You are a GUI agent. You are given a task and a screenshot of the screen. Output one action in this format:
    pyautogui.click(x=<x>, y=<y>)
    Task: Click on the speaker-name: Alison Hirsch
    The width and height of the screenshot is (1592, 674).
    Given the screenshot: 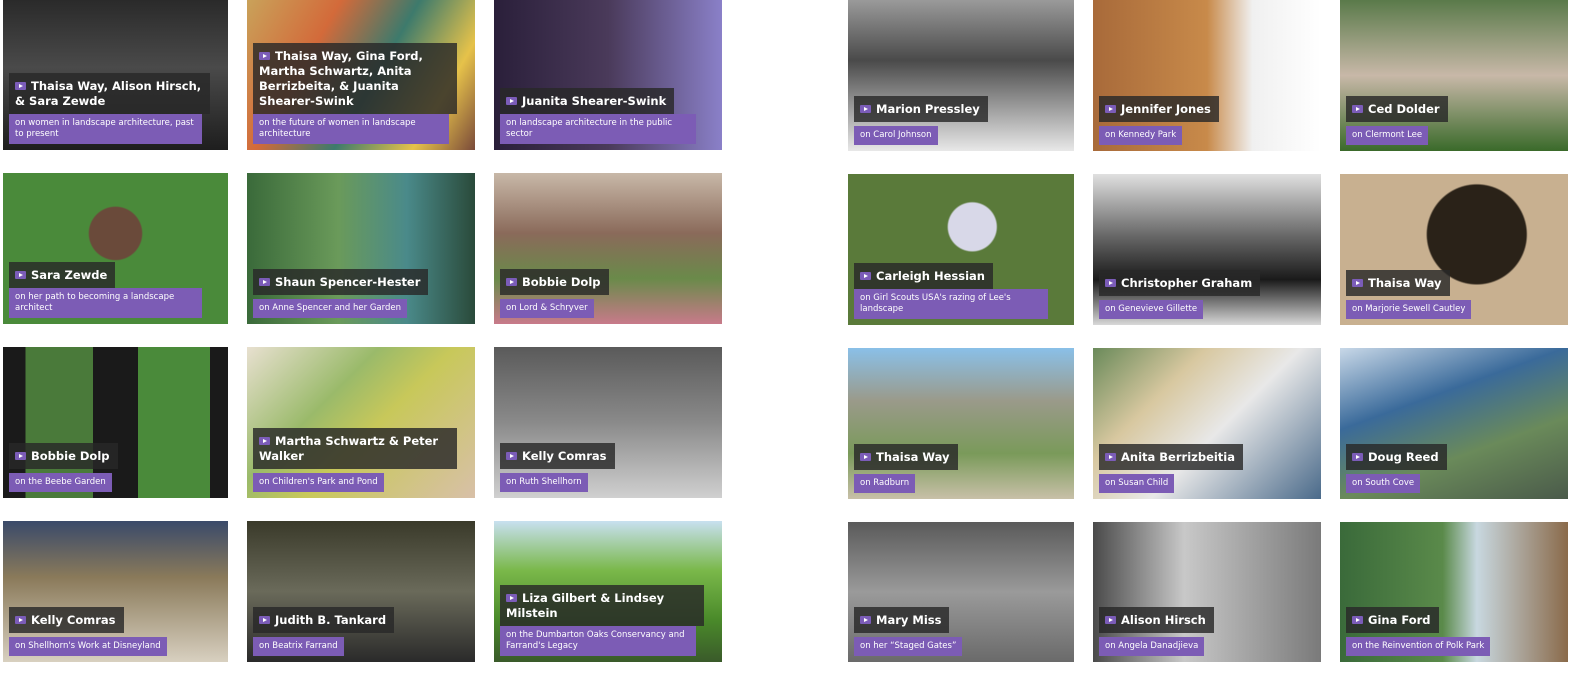 What is the action you would take?
    pyautogui.click(x=1163, y=620)
    